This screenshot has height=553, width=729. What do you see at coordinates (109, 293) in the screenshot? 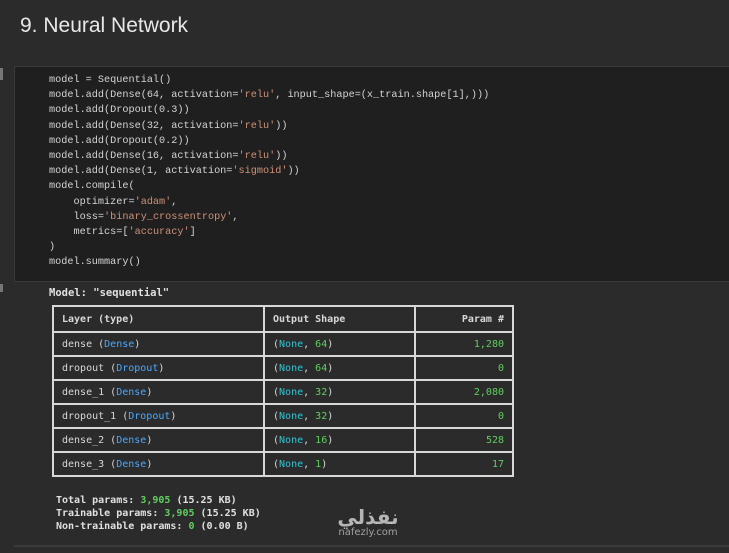
I see `model-summary-title: Model: "sequential"` at bounding box center [109, 293].